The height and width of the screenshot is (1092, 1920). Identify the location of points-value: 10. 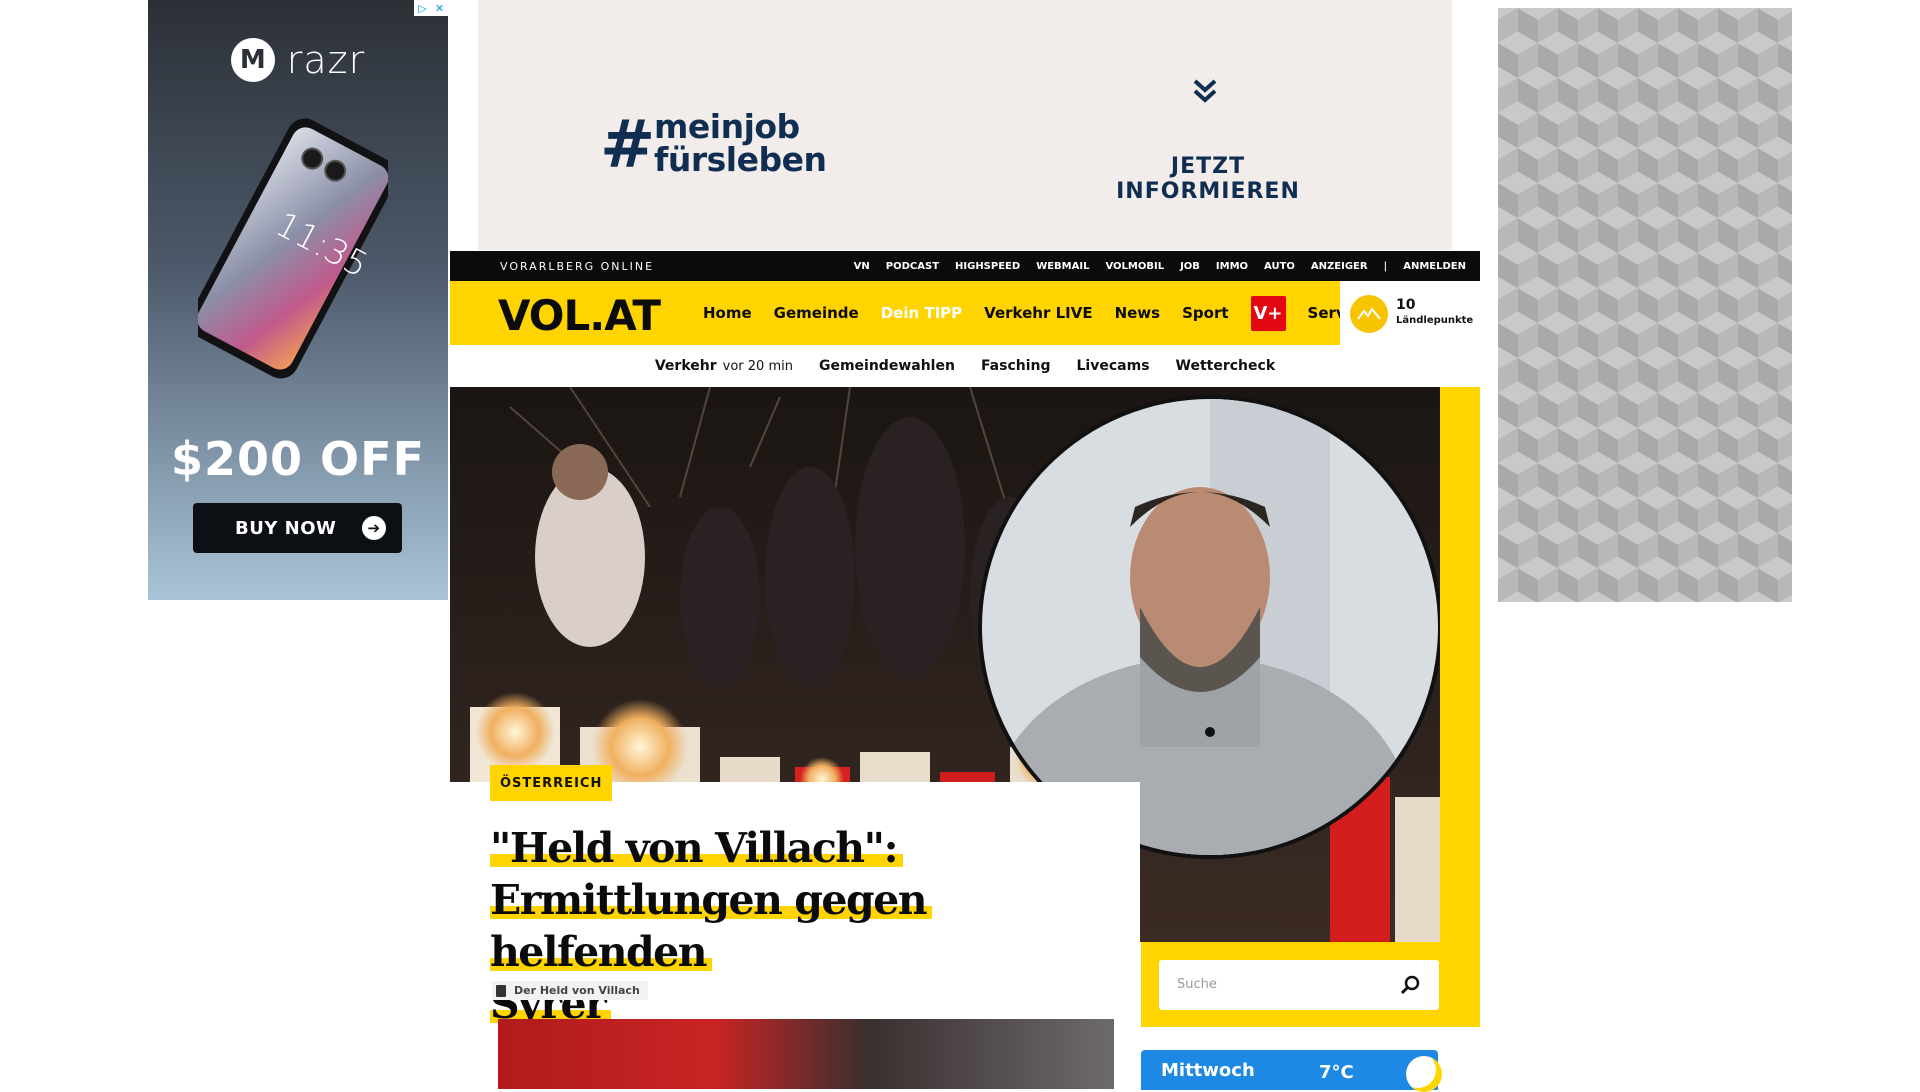
(1406, 305).